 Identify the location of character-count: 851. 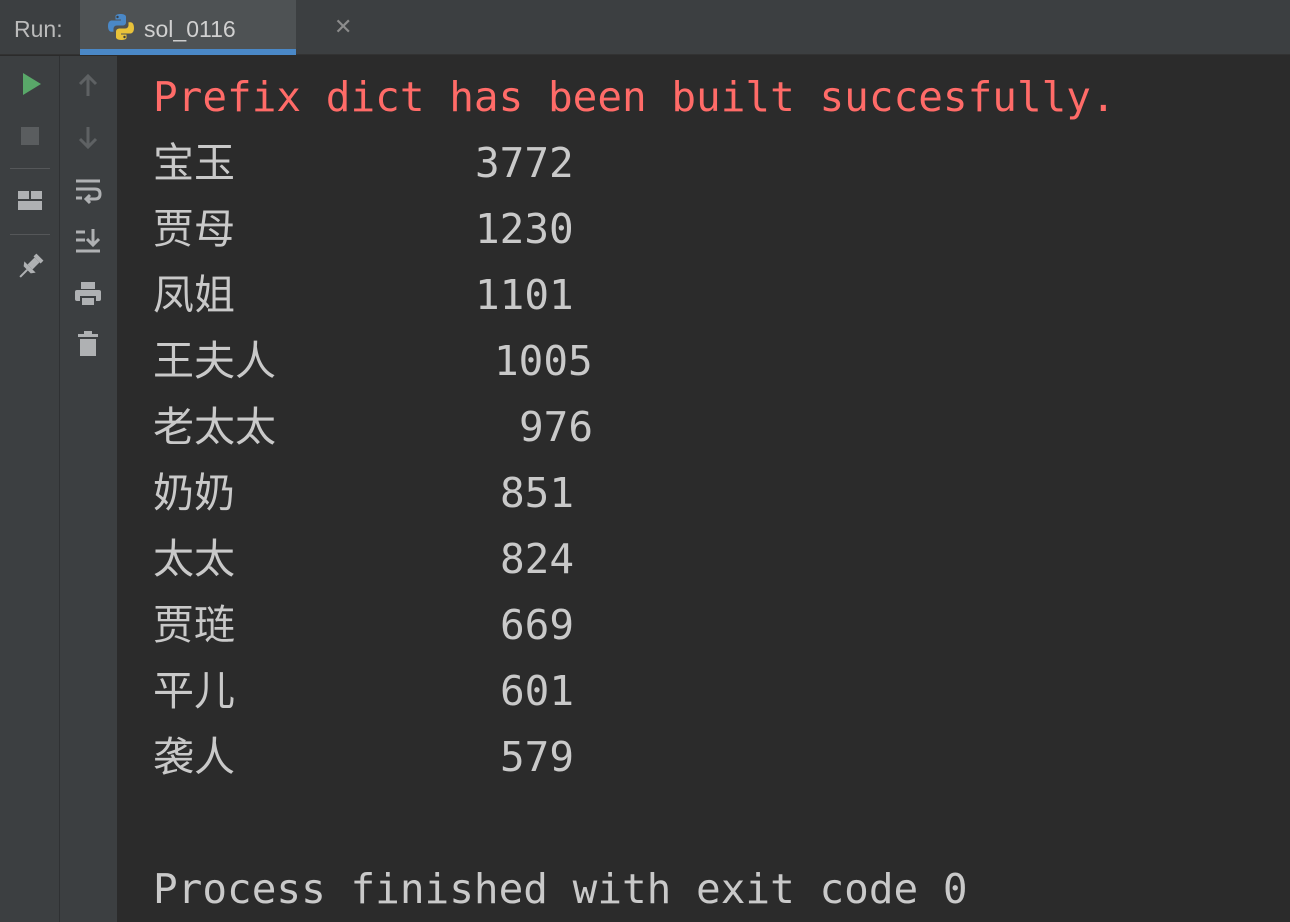
(537, 493).